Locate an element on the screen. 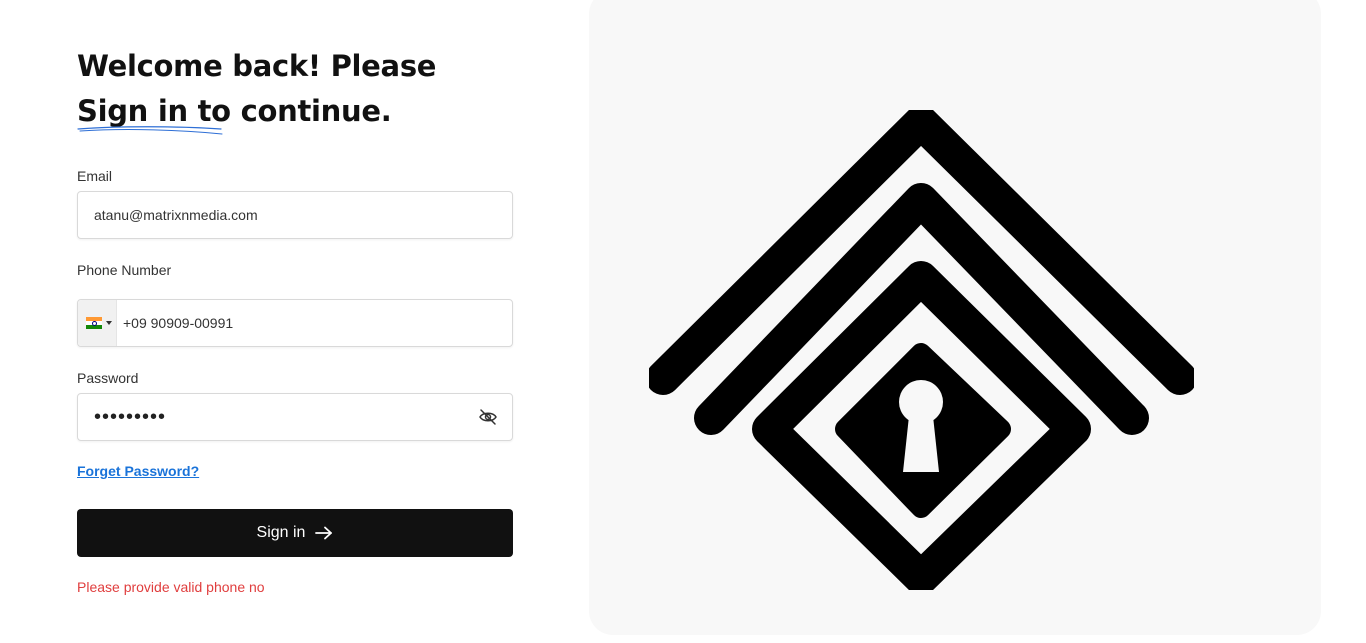  scribble-underline-icon is located at coordinates (150, 130).